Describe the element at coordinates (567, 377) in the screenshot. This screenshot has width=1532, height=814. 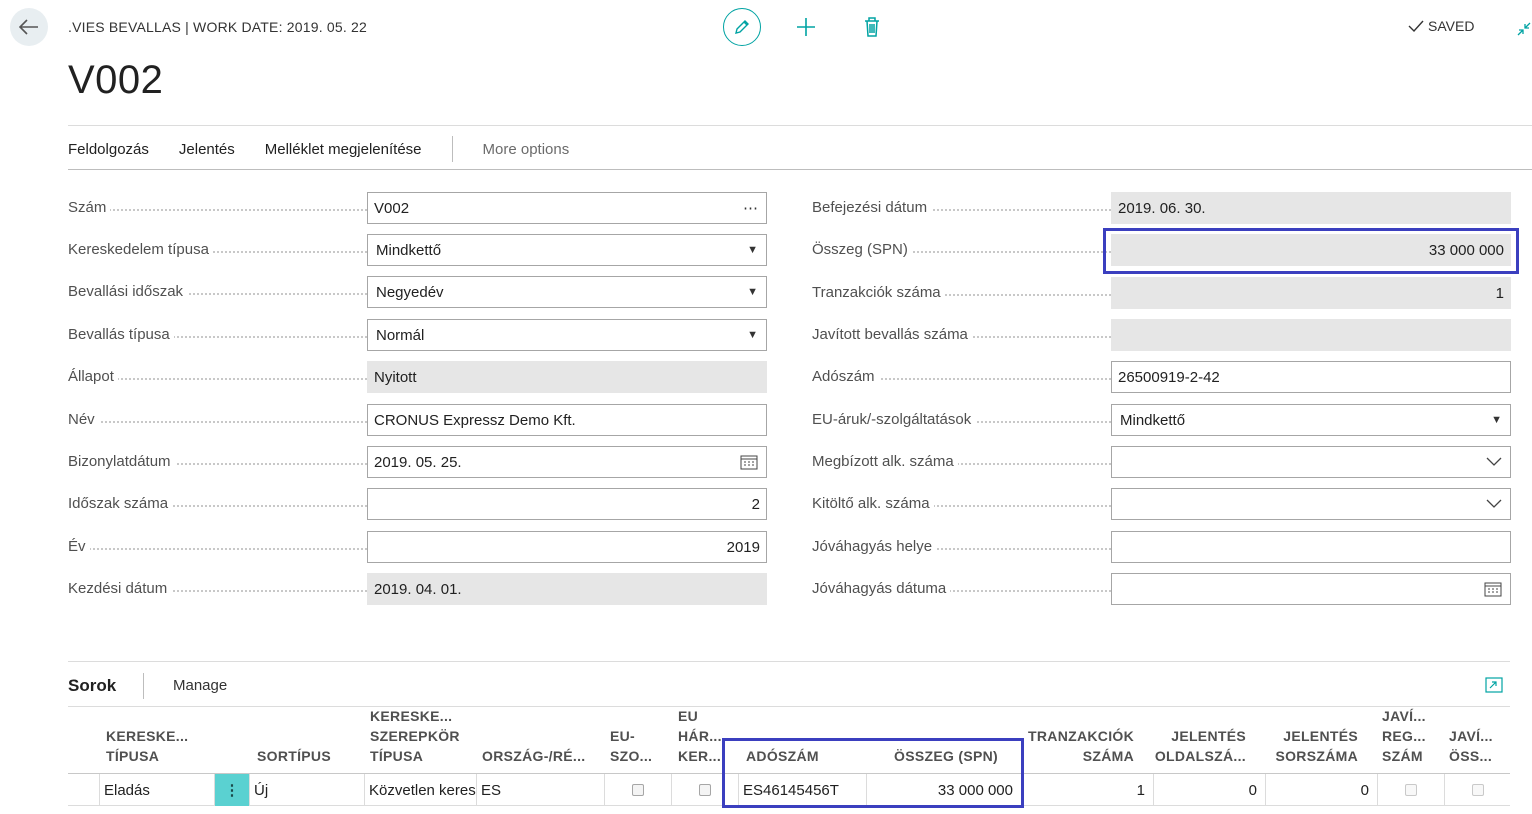
I see `allapot-value: Nyitott` at that location.